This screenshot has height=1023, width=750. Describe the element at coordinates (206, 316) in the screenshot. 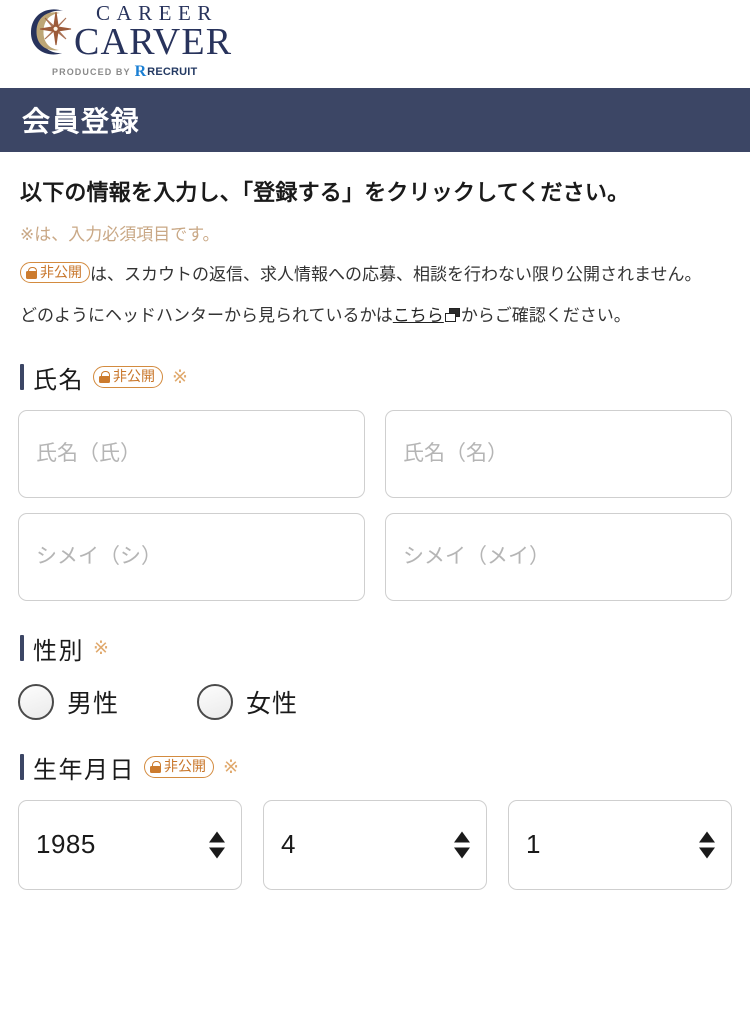

I see `headhunter-note-prefix: どのようにヘッドハンターから見られているかは` at that location.